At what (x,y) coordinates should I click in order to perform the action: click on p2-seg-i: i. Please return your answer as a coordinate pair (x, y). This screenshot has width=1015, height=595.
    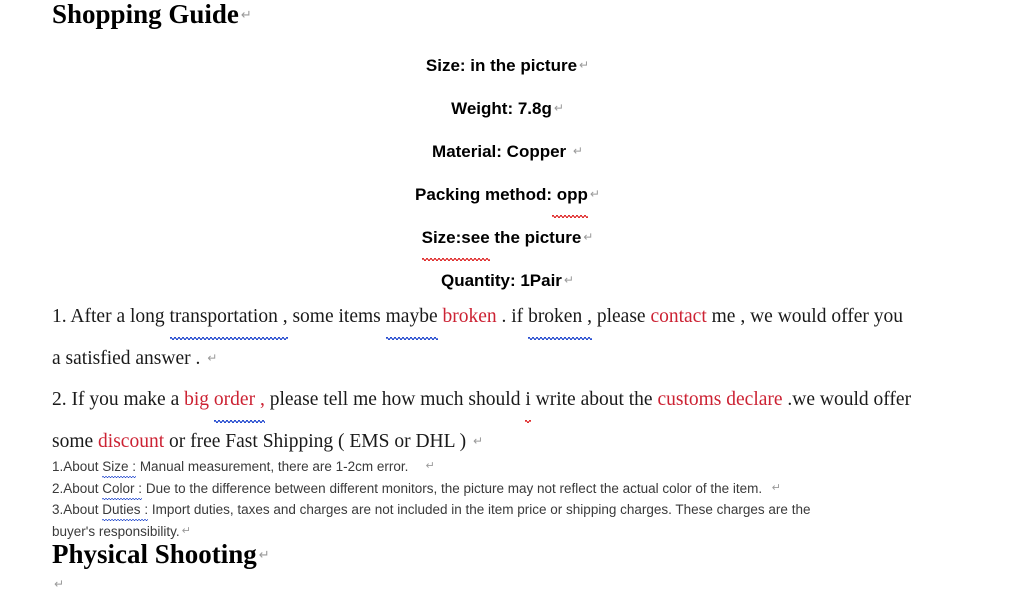
    Looking at the image, I should click on (528, 399).